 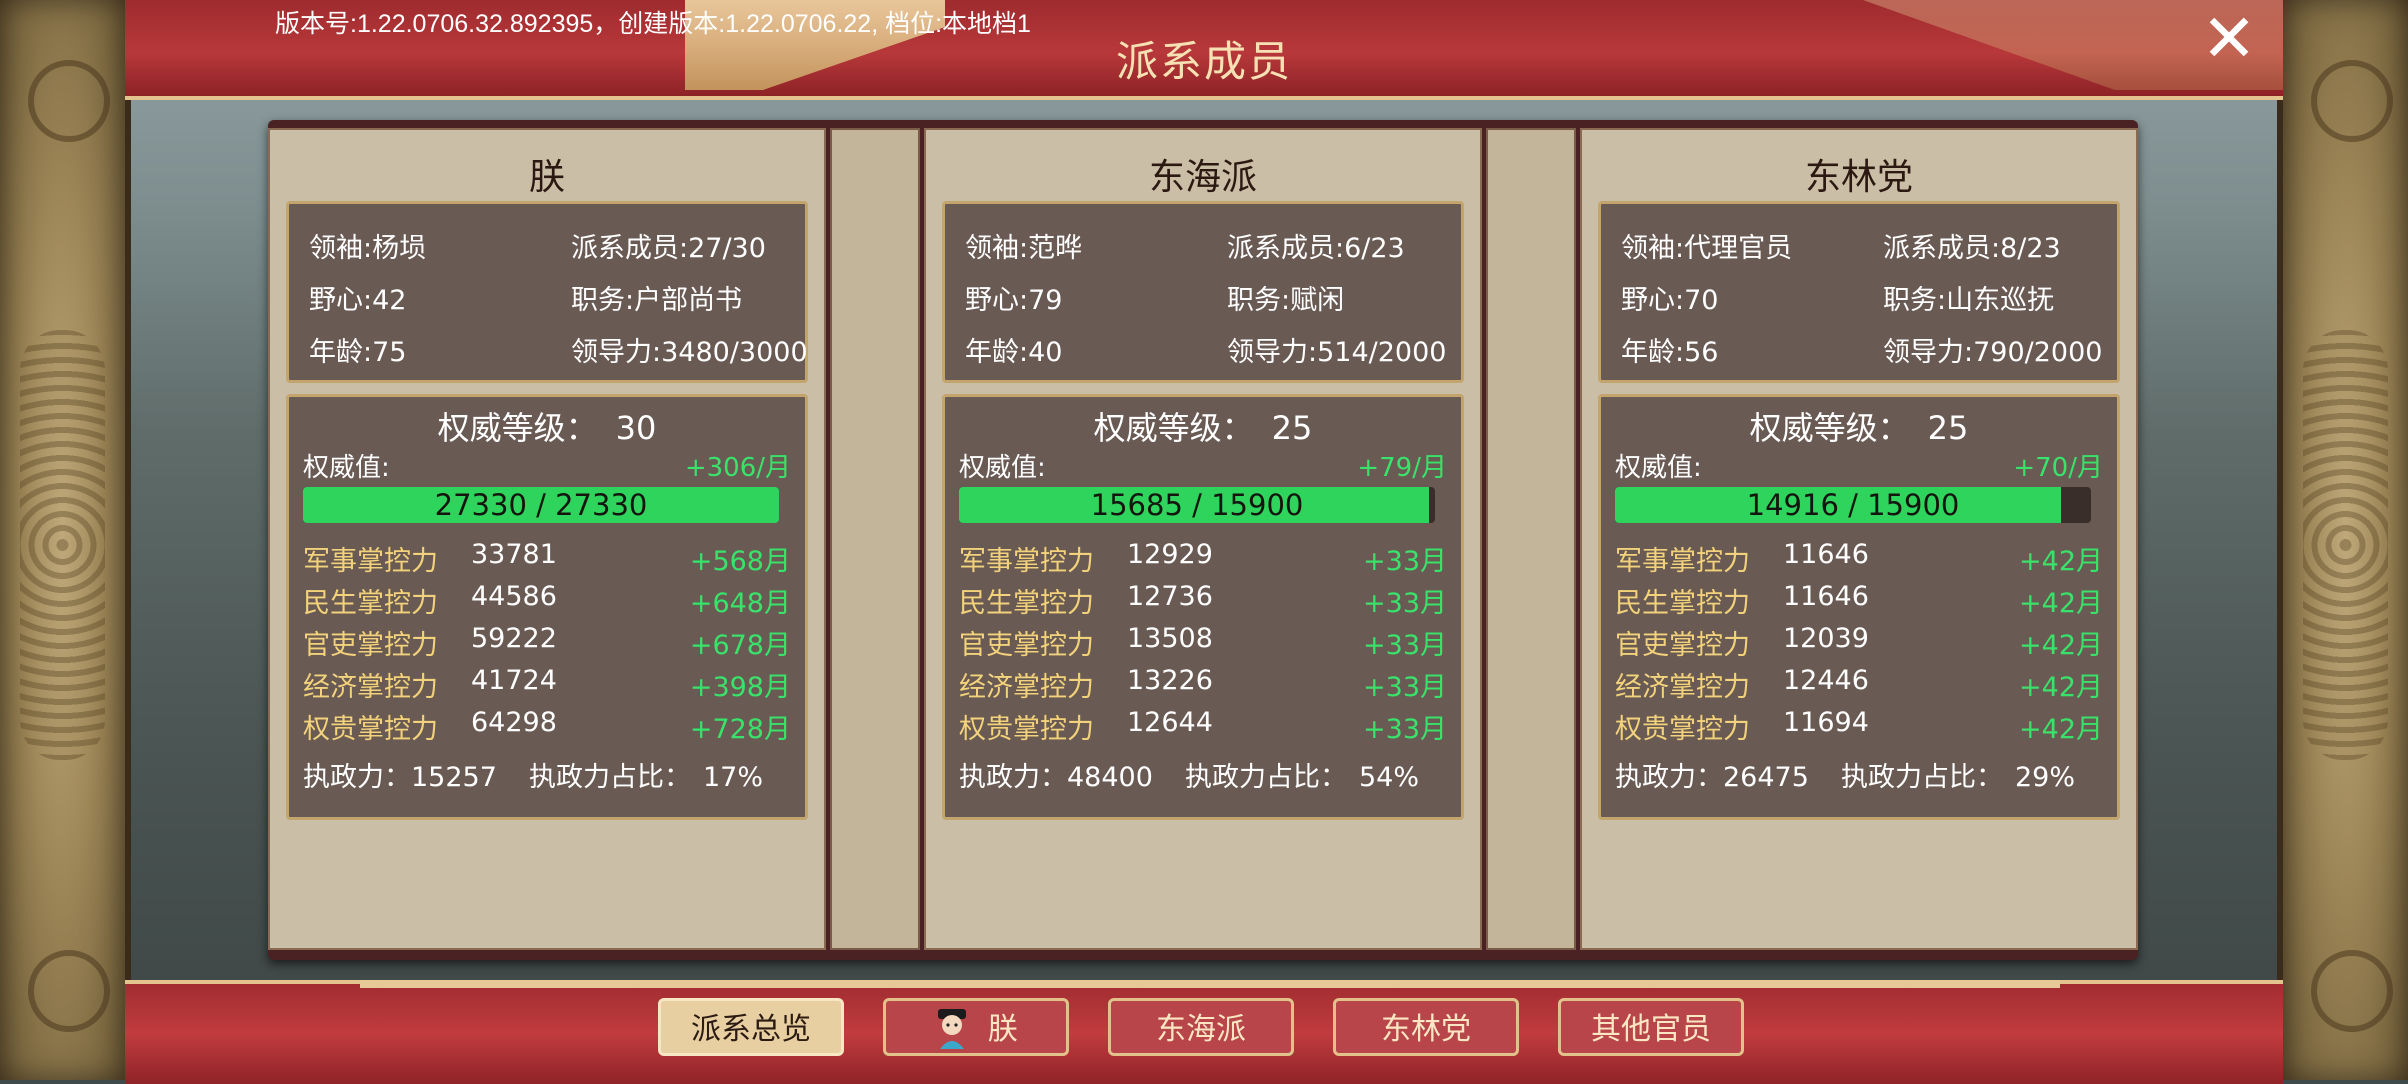 I want to click on tab-donghai-faction: 东海派, so click(x=1201, y=1027).